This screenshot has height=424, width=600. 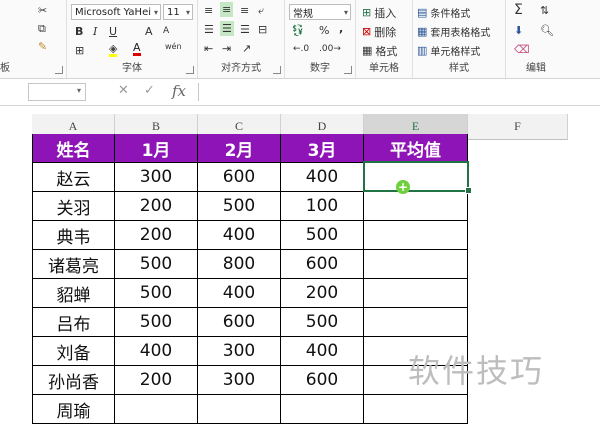 I want to click on fill-icon: ⬇, so click(x=518, y=30).